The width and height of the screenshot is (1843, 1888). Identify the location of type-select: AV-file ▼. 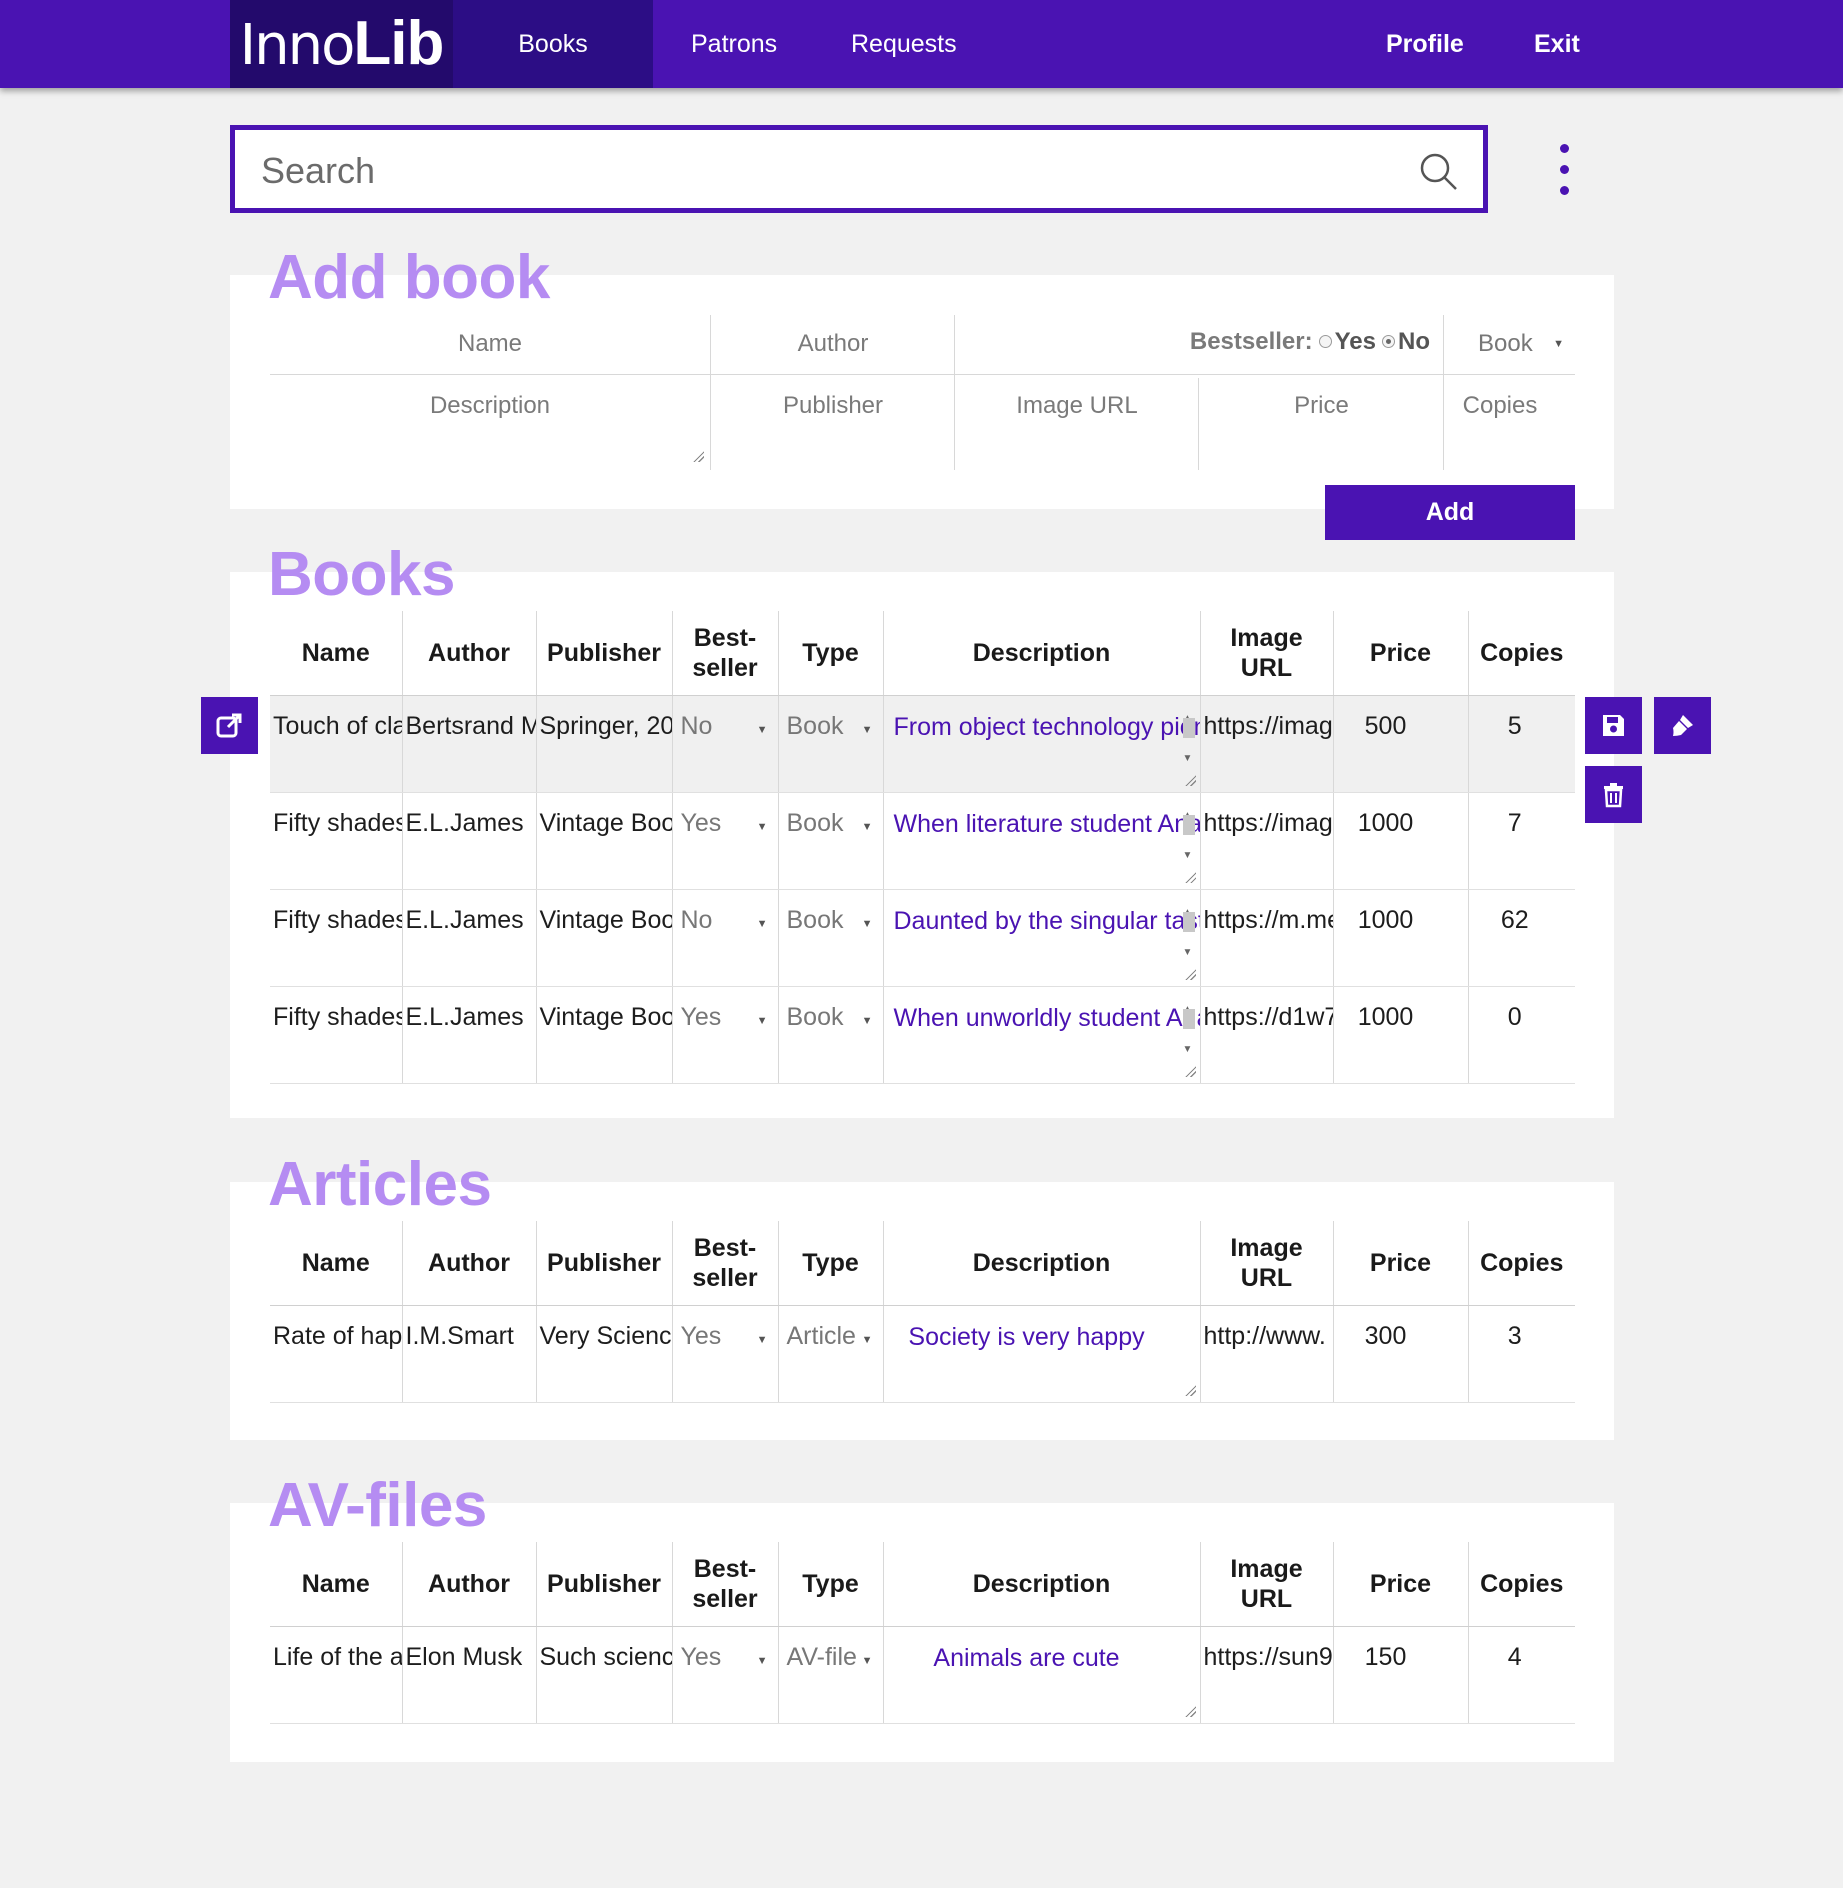
(830, 1675).